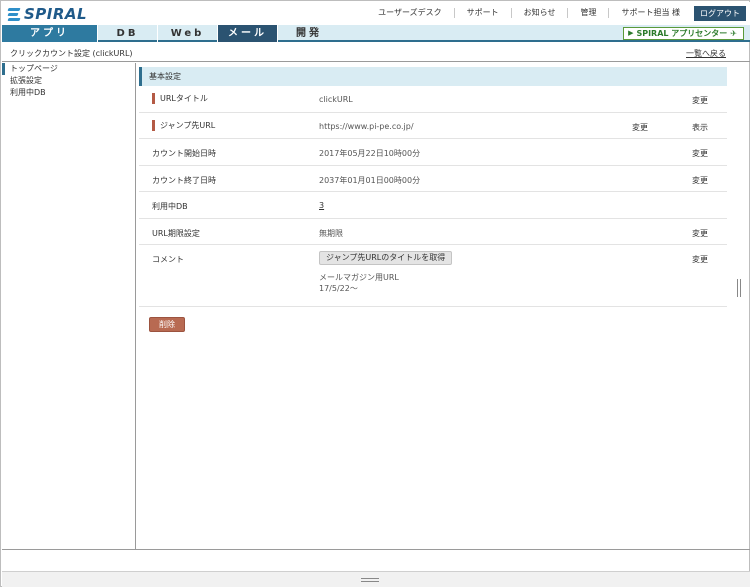  What do you see at coordinates (376, 549) in the screenshot?
I see `divider` at bounding box center [376, 549].